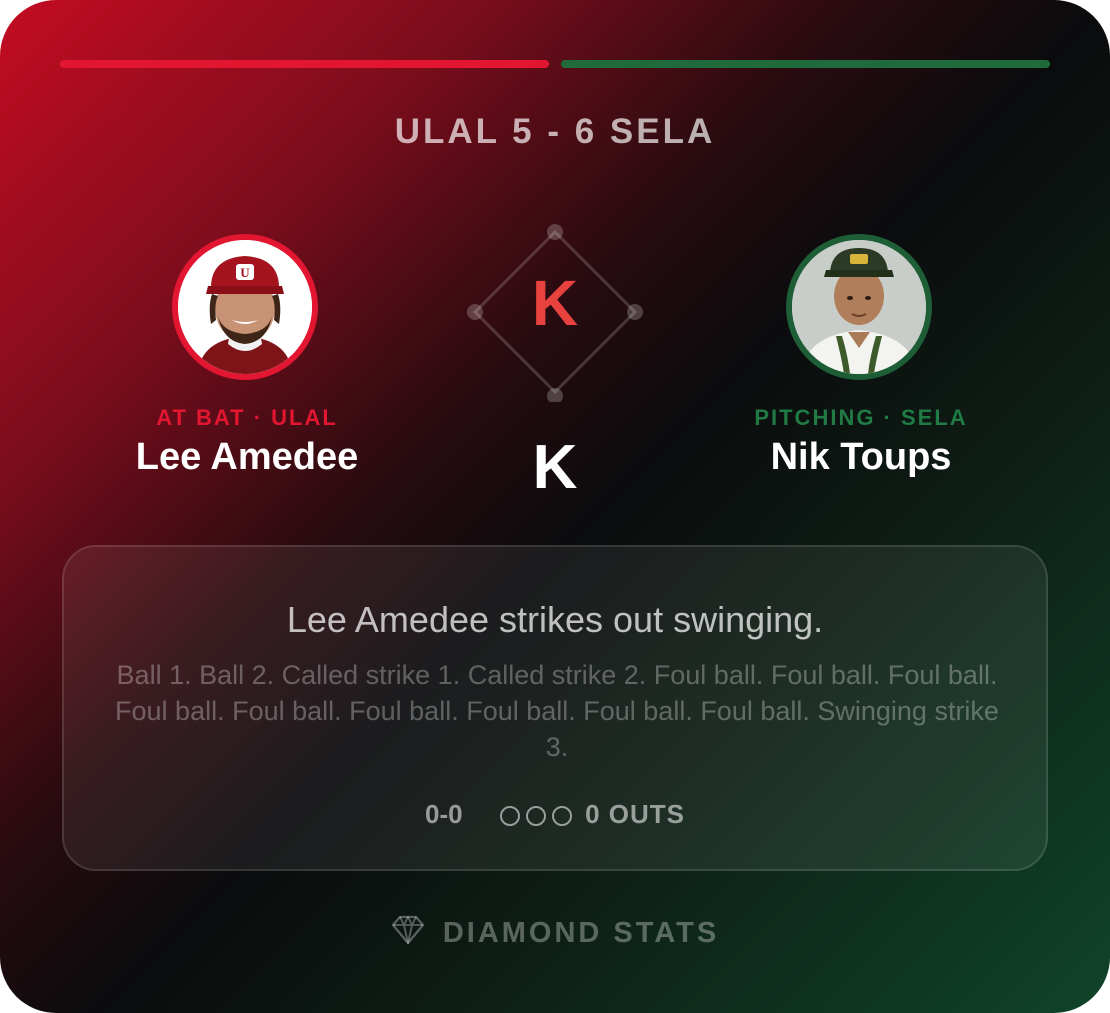  What do you see at coordinates (555, 467) in the screenshot?
I see `play-result-code: K` at bounding box center [555, 467].